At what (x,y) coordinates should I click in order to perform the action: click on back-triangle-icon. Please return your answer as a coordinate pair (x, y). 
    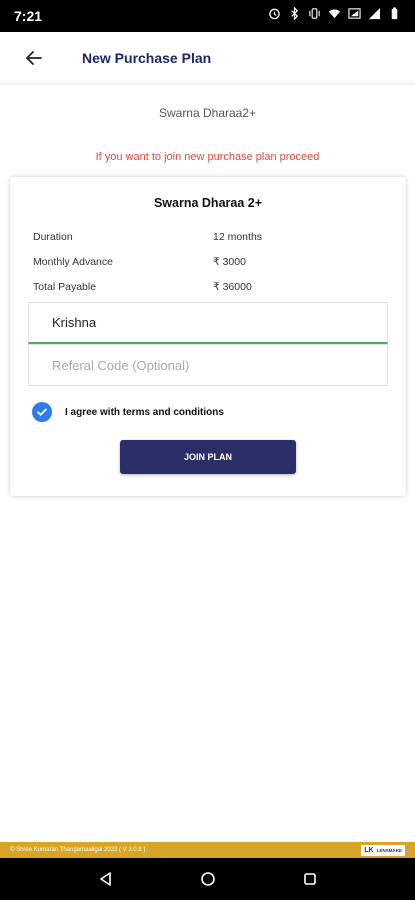
    Looking at the image, I should click on (105, 879).